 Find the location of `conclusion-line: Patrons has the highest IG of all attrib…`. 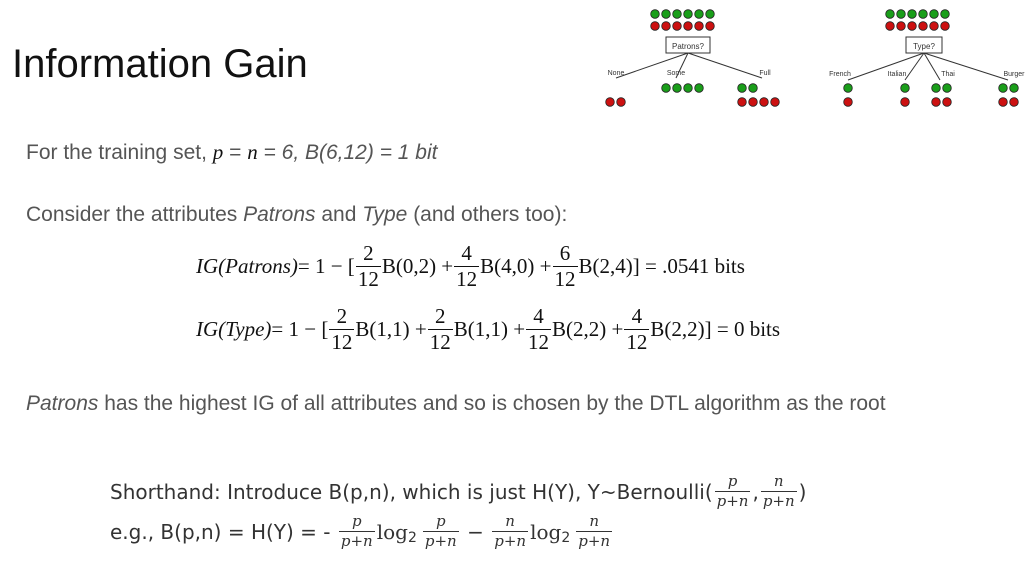

conclusion-line: Patrons has the highest IG of all attrib… is located at coordinates (456, 404).